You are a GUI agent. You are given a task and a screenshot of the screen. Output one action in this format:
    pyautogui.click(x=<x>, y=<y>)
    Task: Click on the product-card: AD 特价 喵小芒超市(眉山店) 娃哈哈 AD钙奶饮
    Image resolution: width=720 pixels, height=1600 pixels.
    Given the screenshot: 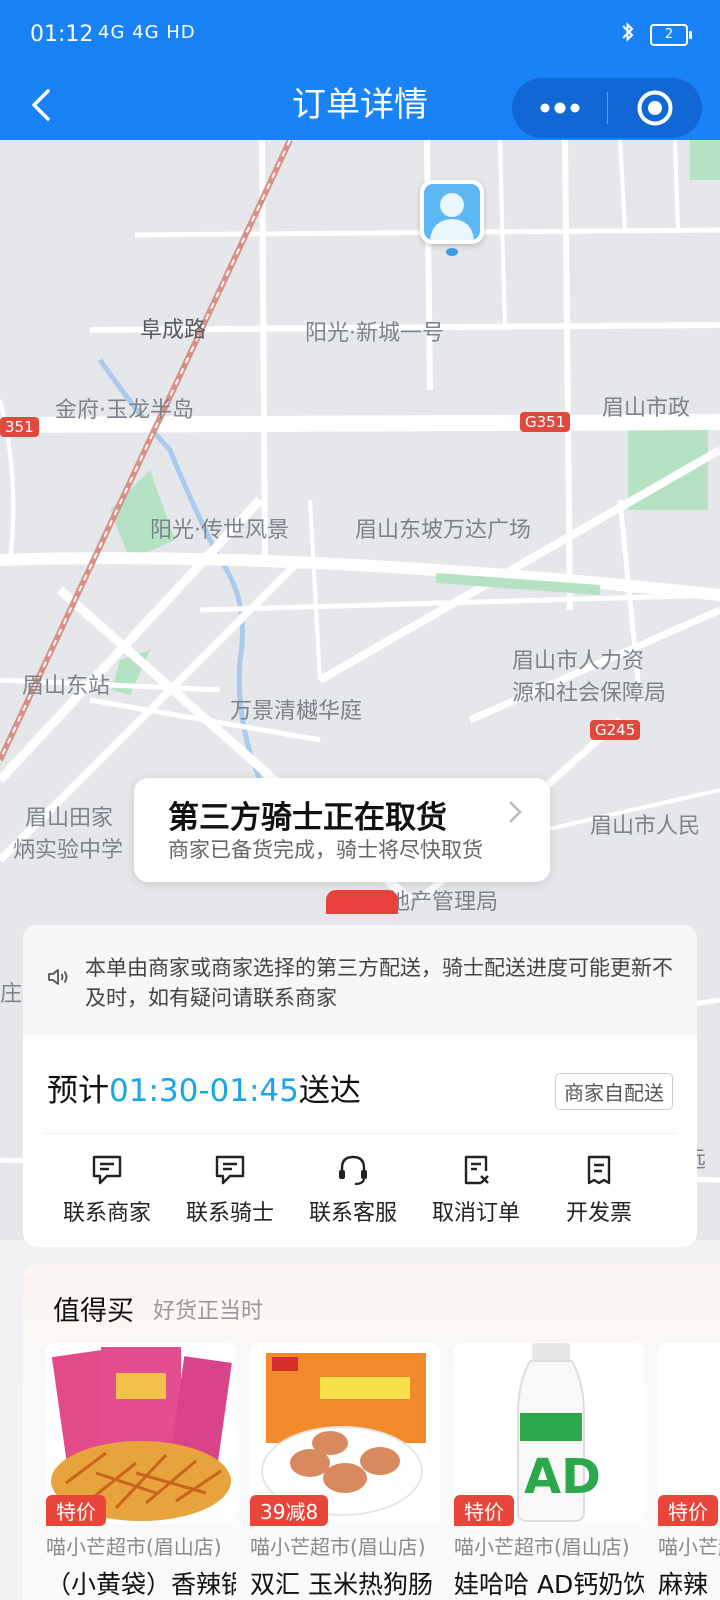 What is the action you would take?
    pyautogui.click(x=549, y=1471)
    